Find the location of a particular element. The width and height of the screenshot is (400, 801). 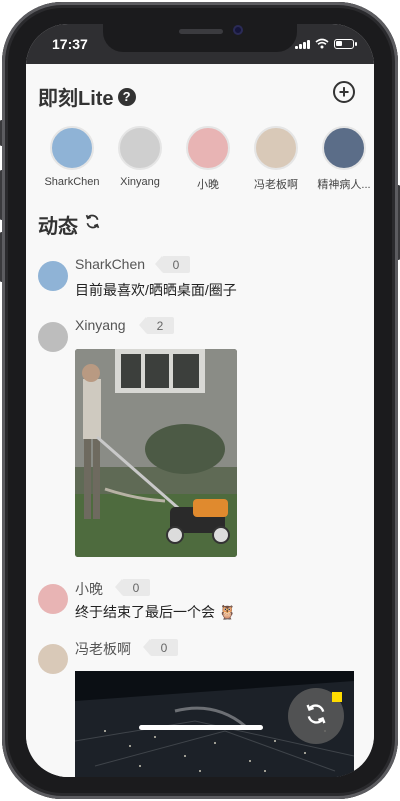

comment-count-badge: 2 is located at coordinates (156, 325).